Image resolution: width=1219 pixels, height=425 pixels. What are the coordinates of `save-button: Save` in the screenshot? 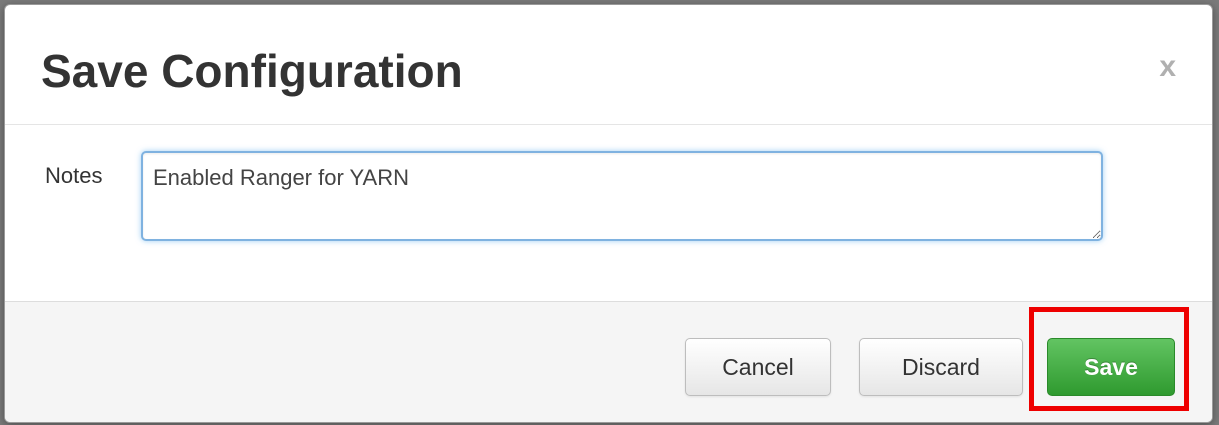 It's located at (1111, 367).